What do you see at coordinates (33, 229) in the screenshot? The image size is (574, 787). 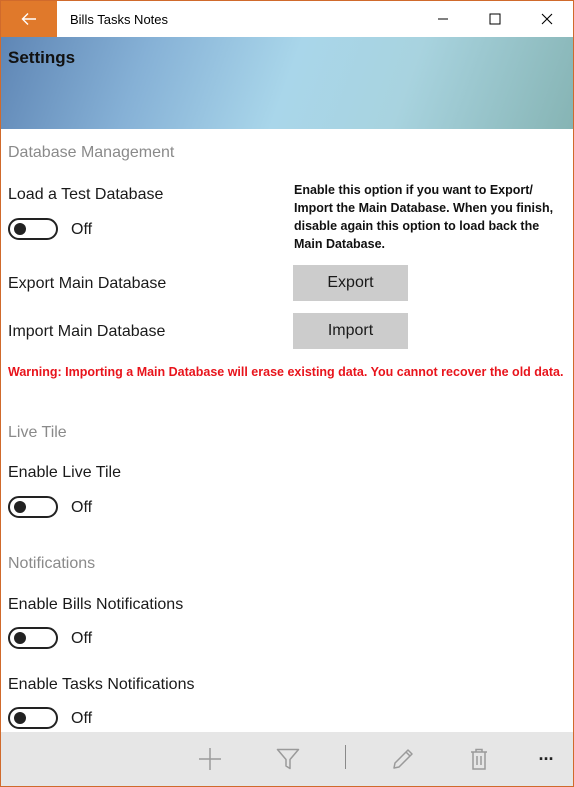 I see `test-database-toggle` at bounding box center [33, 229].